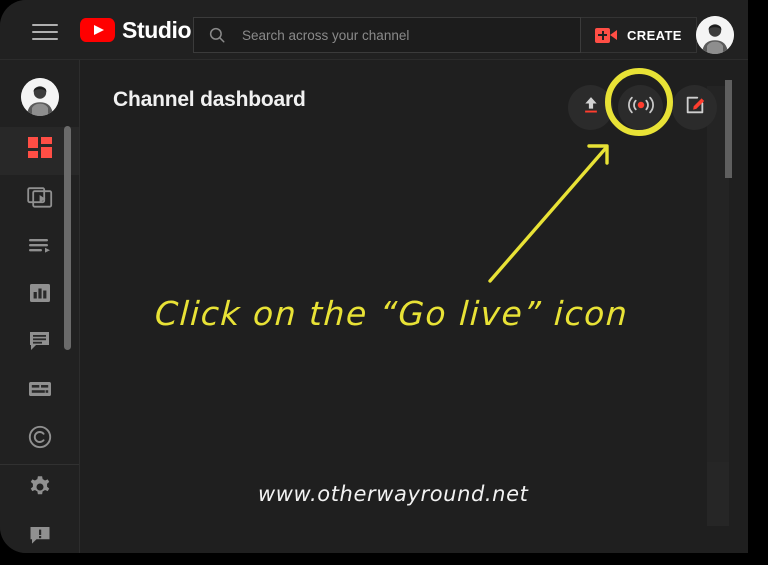 The image size is (768, 565). What do you see at coordinates (40, 247) in the screenshot?
I see `playlist-icon` at bounding box center [40, 247].